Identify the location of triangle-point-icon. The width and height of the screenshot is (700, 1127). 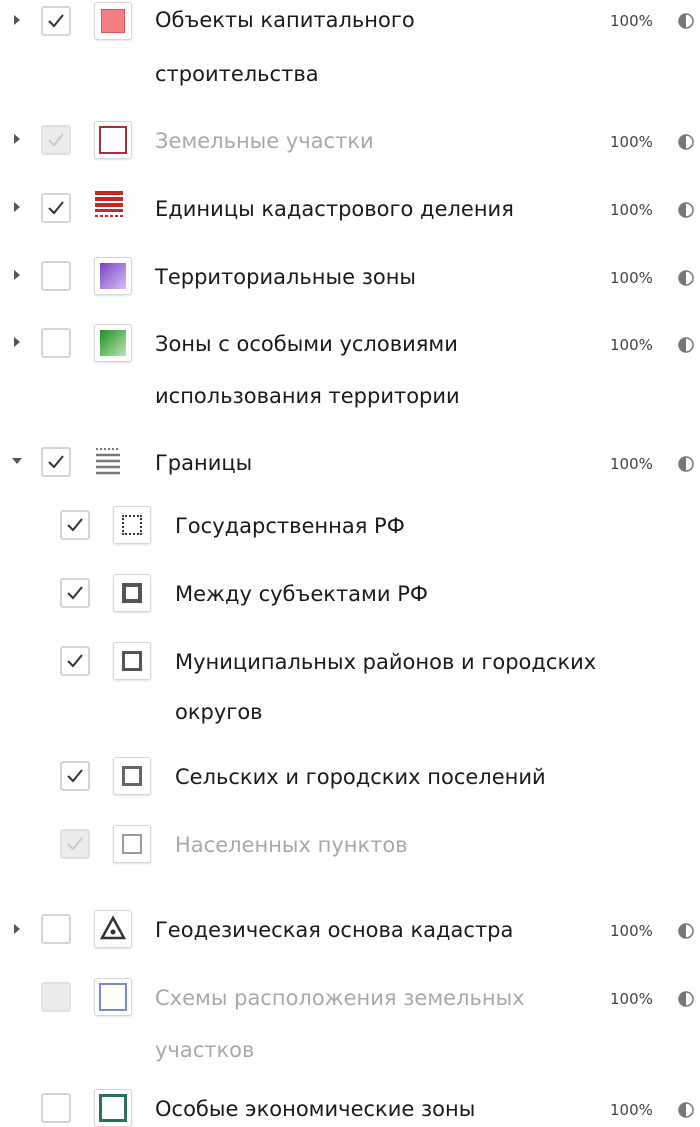
(113, 927).